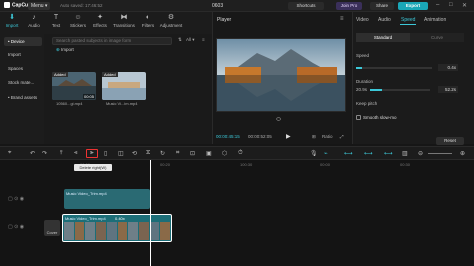 Image resolution: width=474 pixels, height=266 pixels. I want to click on speed-slider-fill, so click(359, 68).